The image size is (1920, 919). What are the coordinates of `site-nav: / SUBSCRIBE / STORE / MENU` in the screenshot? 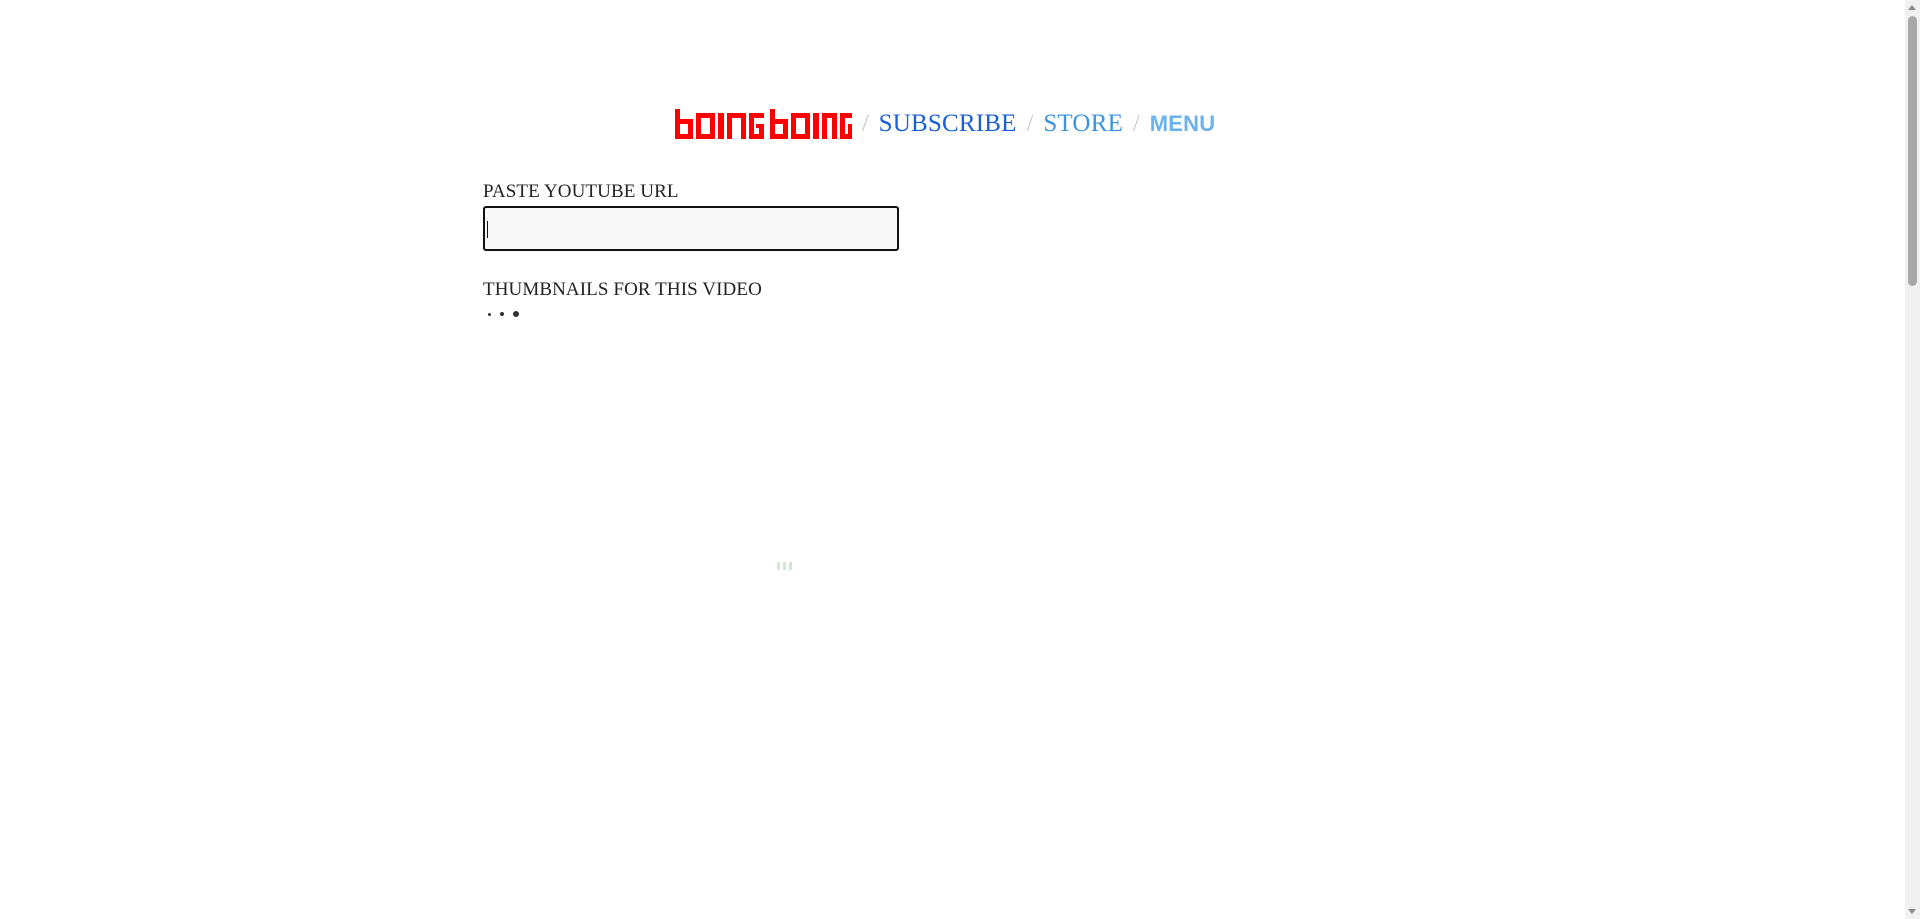 It's located at (945, 124).